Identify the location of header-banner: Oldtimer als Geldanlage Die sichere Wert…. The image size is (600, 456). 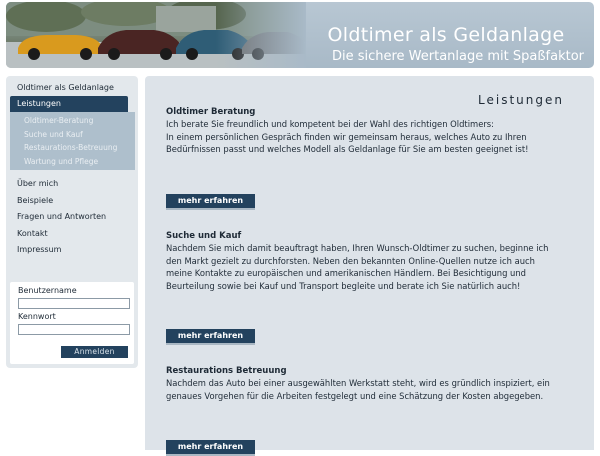
(300, 35).